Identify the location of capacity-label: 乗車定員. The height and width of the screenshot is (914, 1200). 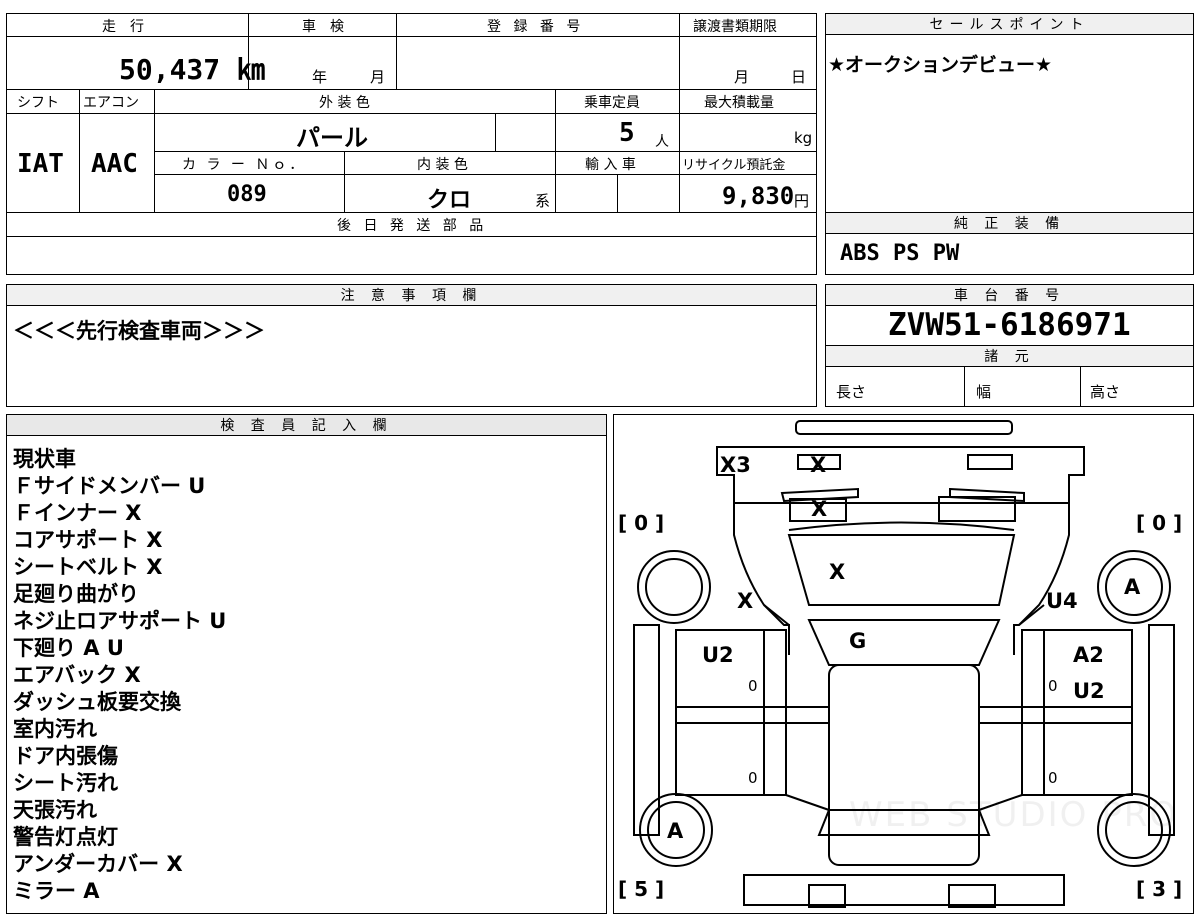
(612, 103).